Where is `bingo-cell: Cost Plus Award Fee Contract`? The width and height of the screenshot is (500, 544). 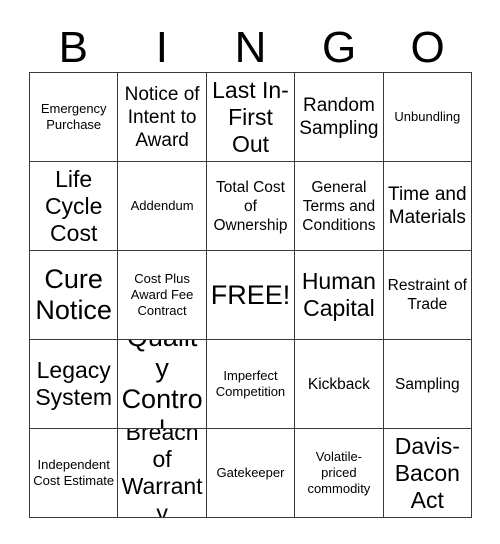
bingo-cell: Cost Plus Award Fee Contract is located at coordinates (162, 295).